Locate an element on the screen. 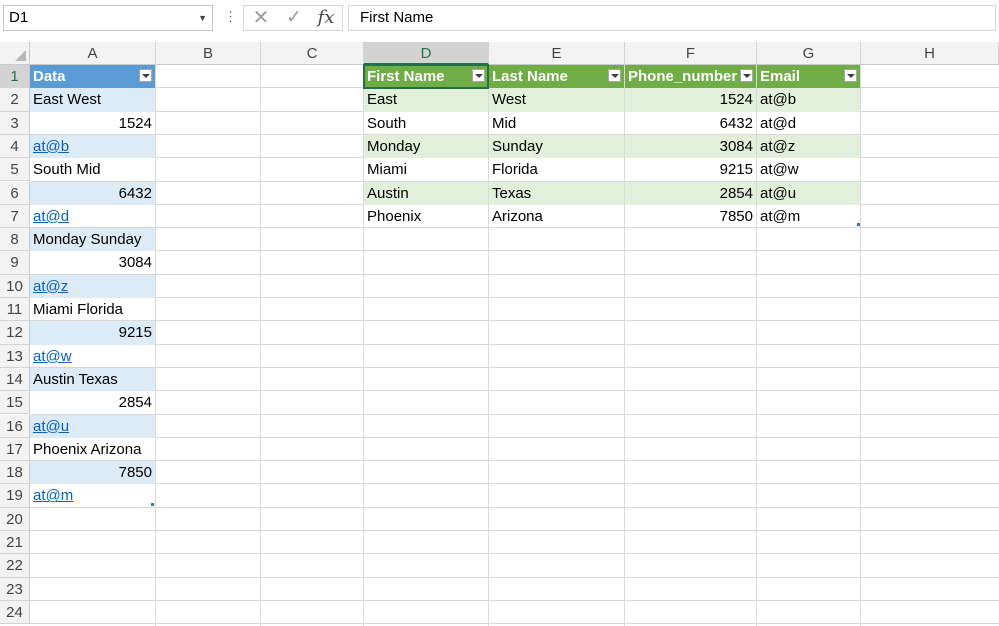  row-header-24: 24 is located at coordinates (15, 612).